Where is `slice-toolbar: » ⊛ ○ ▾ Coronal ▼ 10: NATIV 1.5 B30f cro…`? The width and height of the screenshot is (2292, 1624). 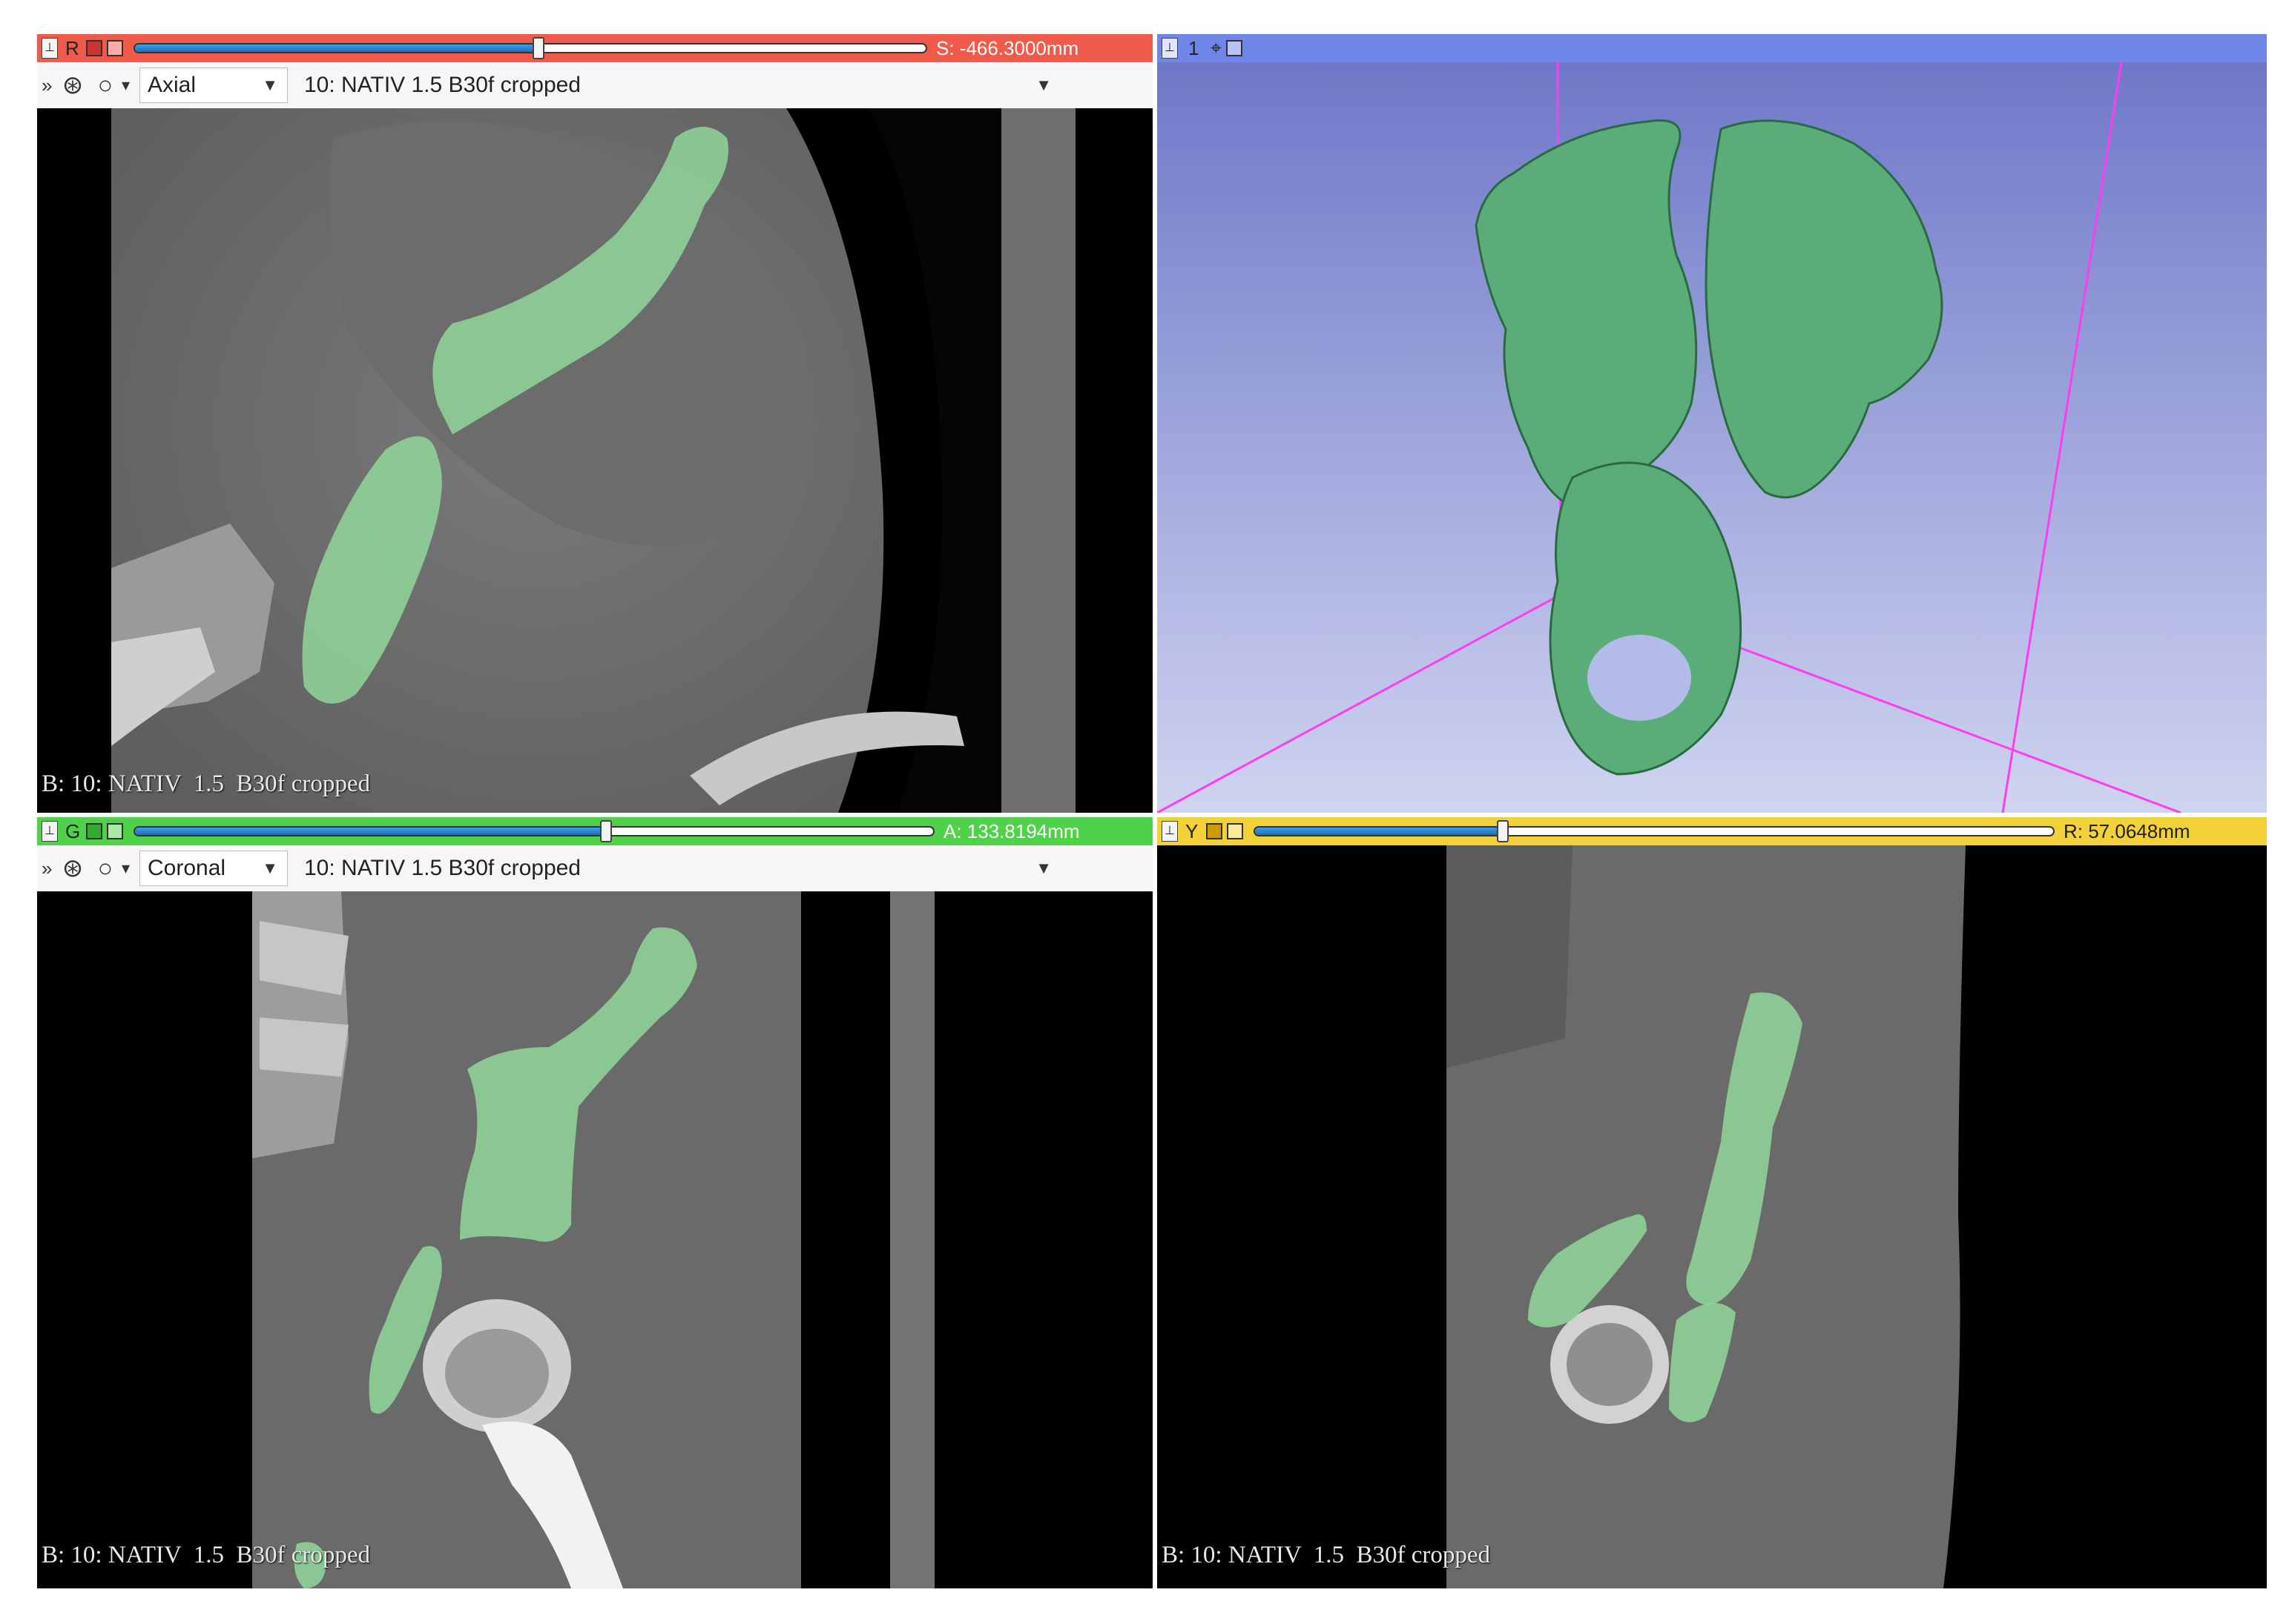 slice-toolbar: » ⊛ ○ ▾ Coronal ▼ 10: NATIV 1.5 B30f cro… is located at coordinates (595, 869).